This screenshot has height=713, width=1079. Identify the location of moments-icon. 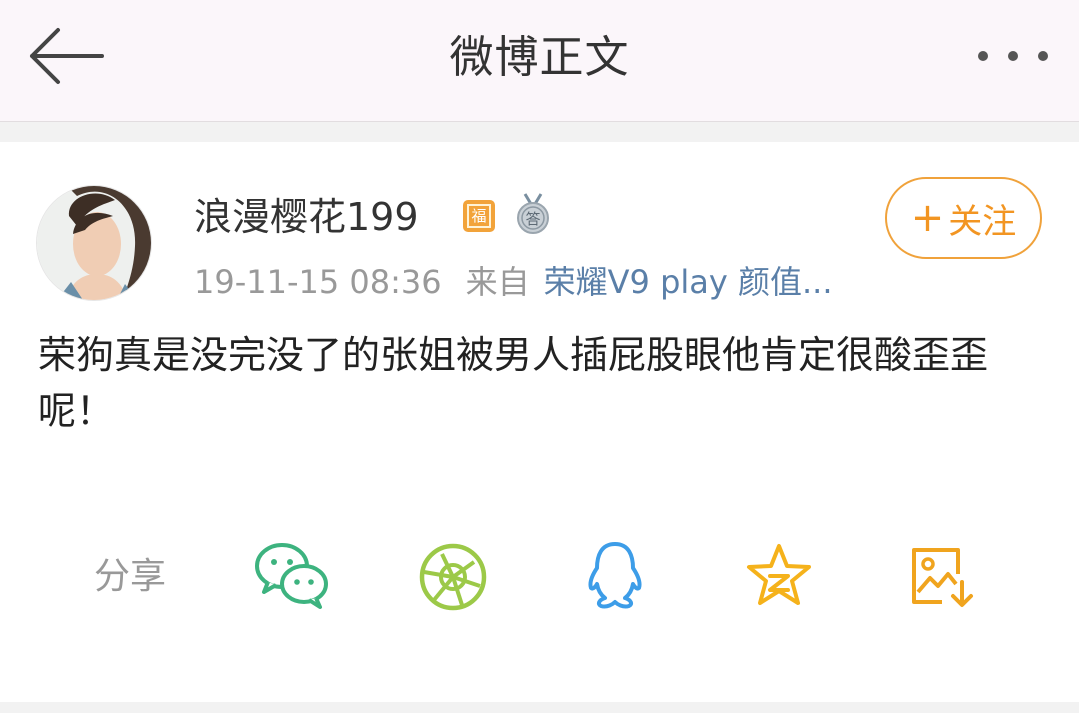
(453, 579).